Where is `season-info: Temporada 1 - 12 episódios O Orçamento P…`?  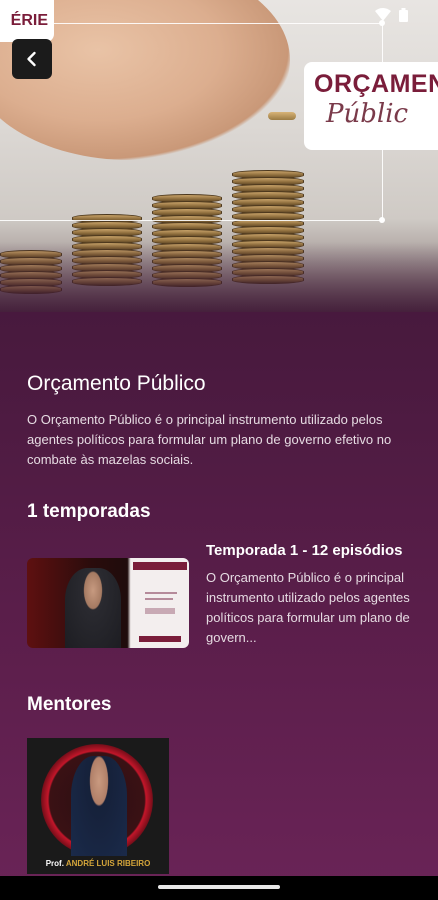 season-info: Temporada 1 - 12 episódios O Orçamento P… is located at coordinates (311, 594).